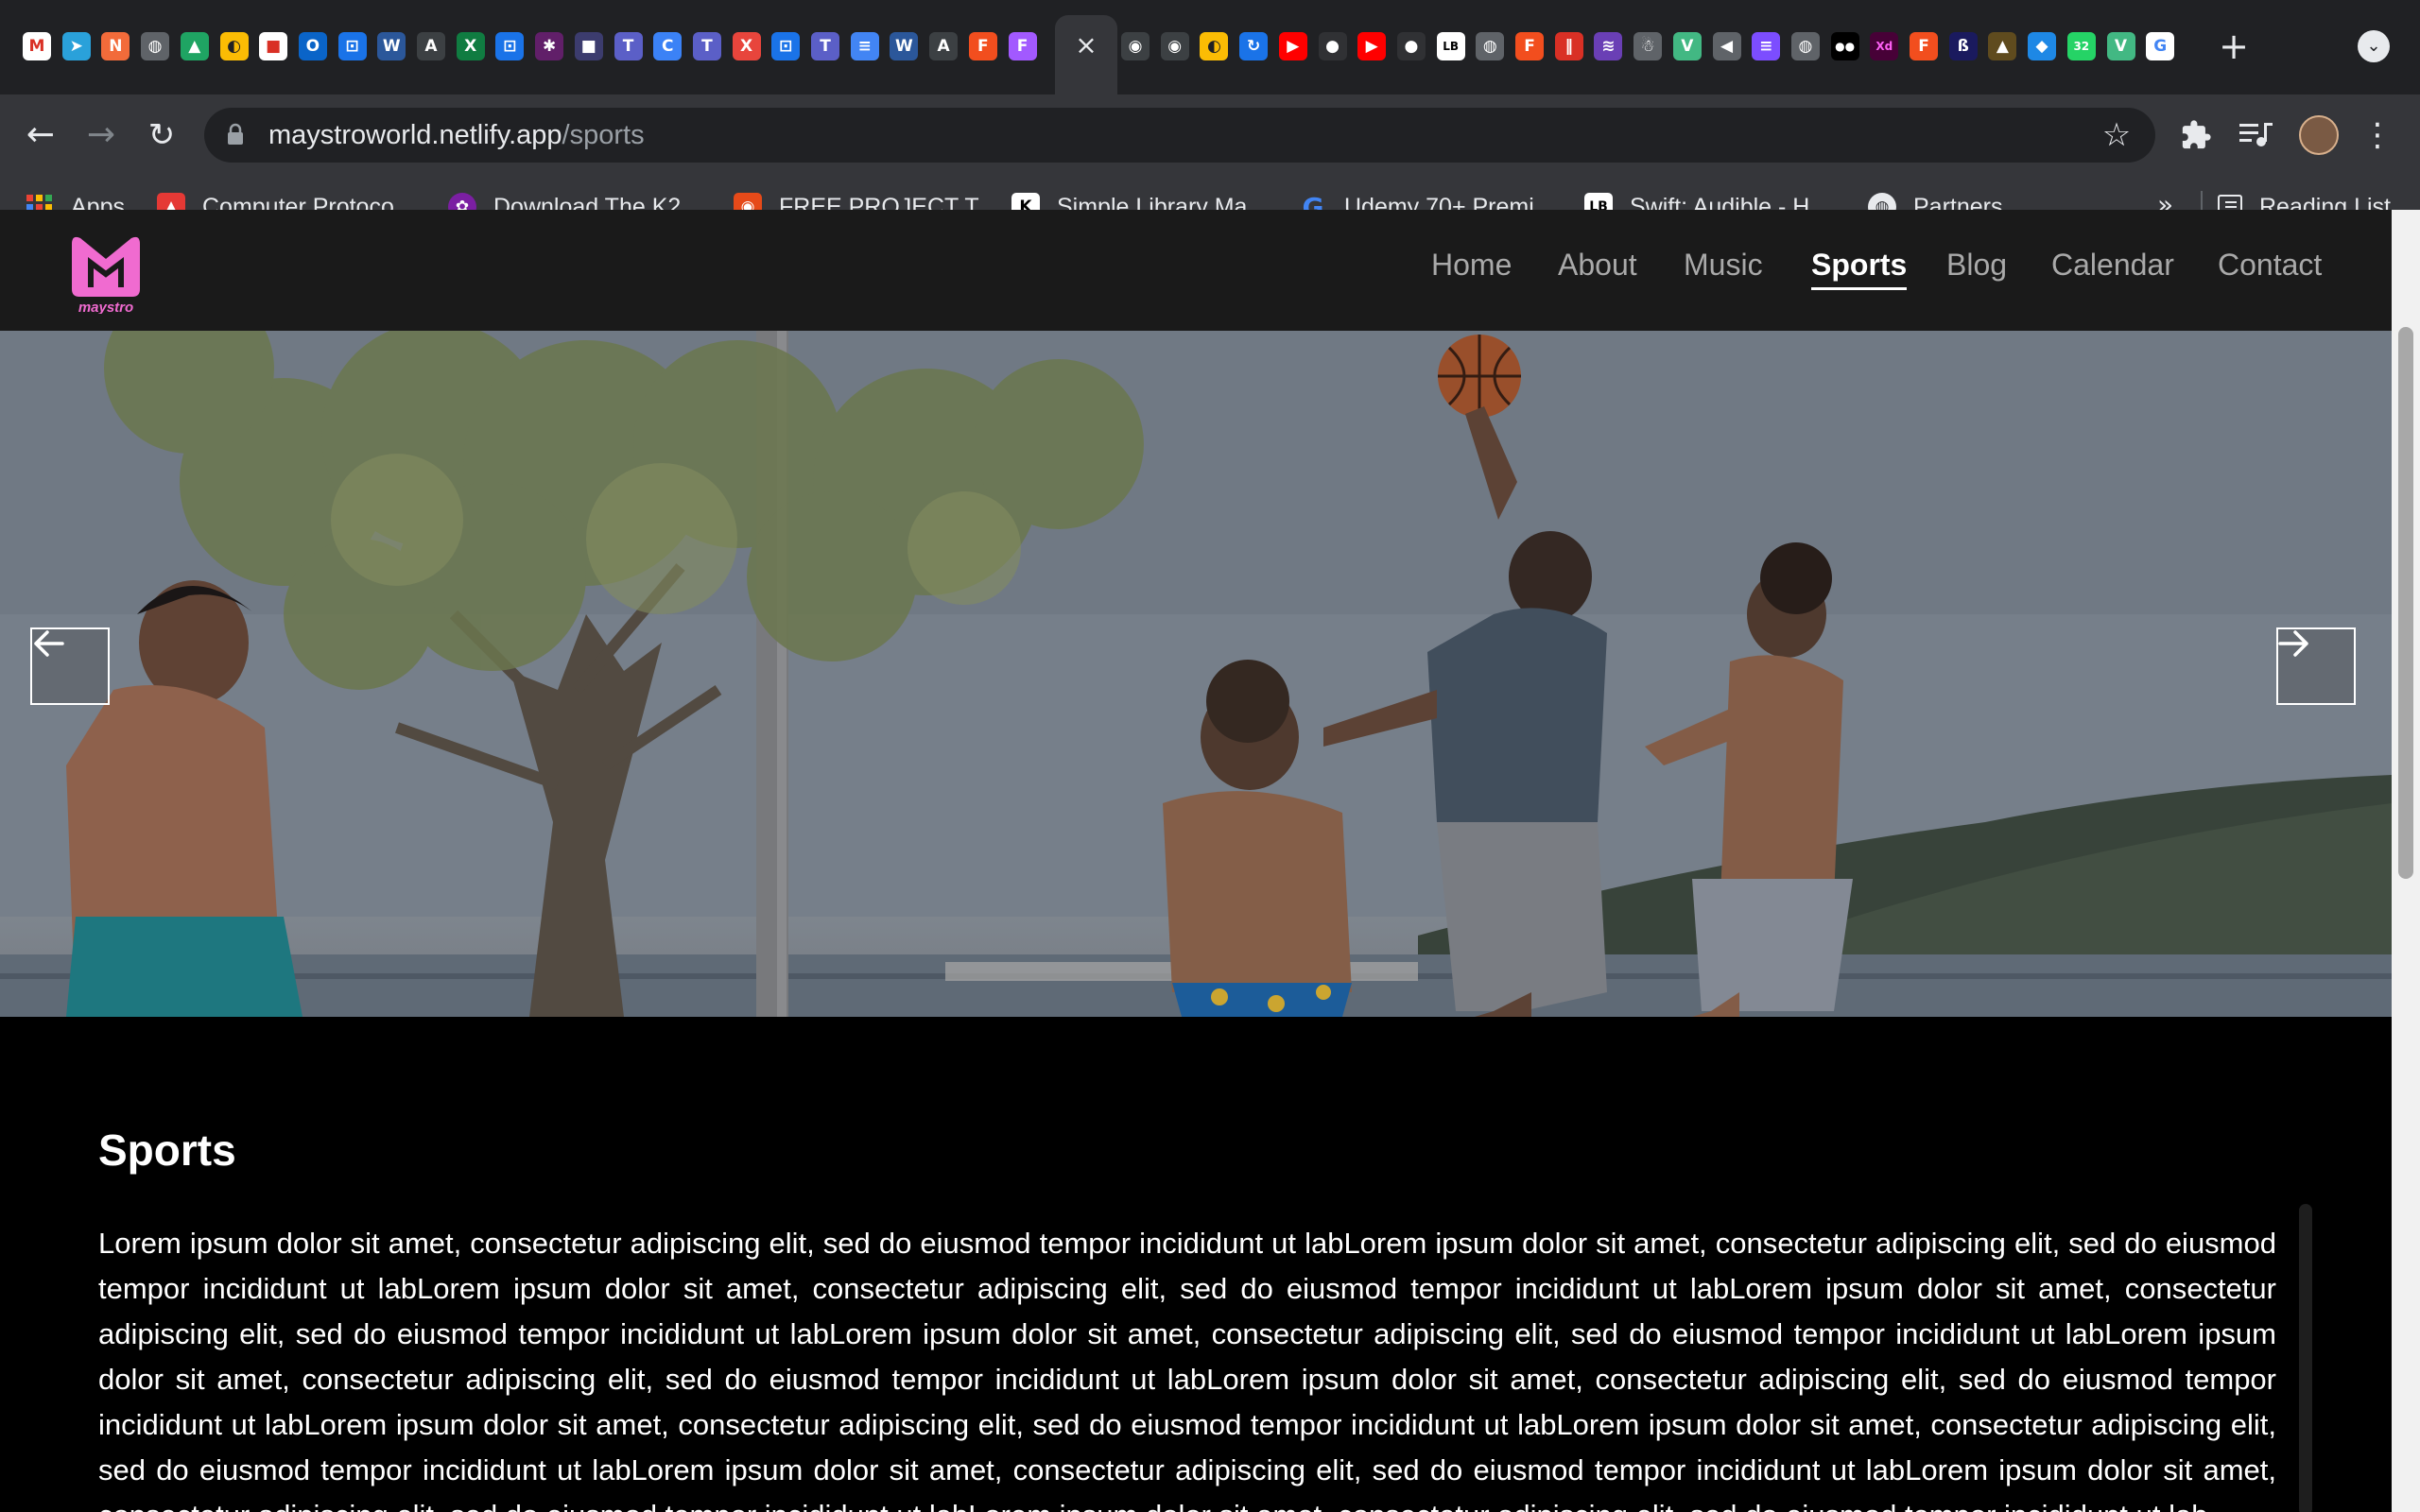 This screenshot has width=2420, height=1512. I want to click on app-icon: ‖, so click(1568, 46).